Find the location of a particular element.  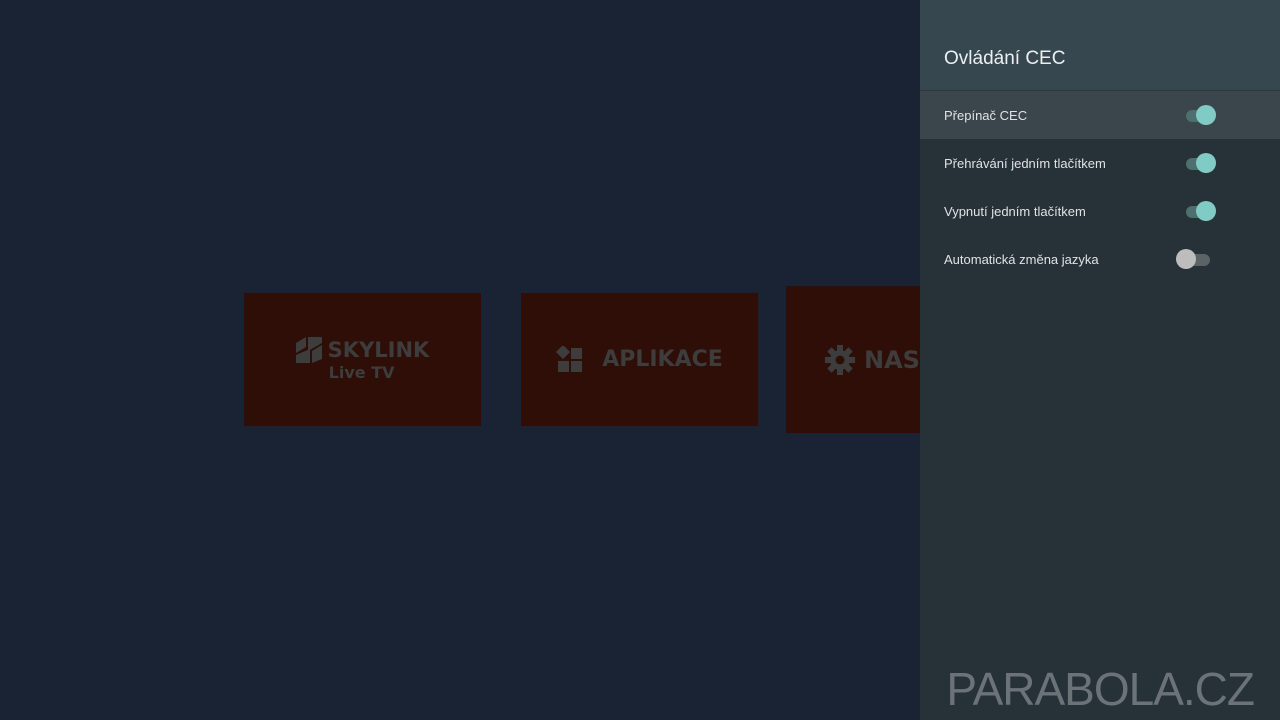

tile-skylink-live-tv: SKYLINK Live TV is located at coordinates (362, 359).